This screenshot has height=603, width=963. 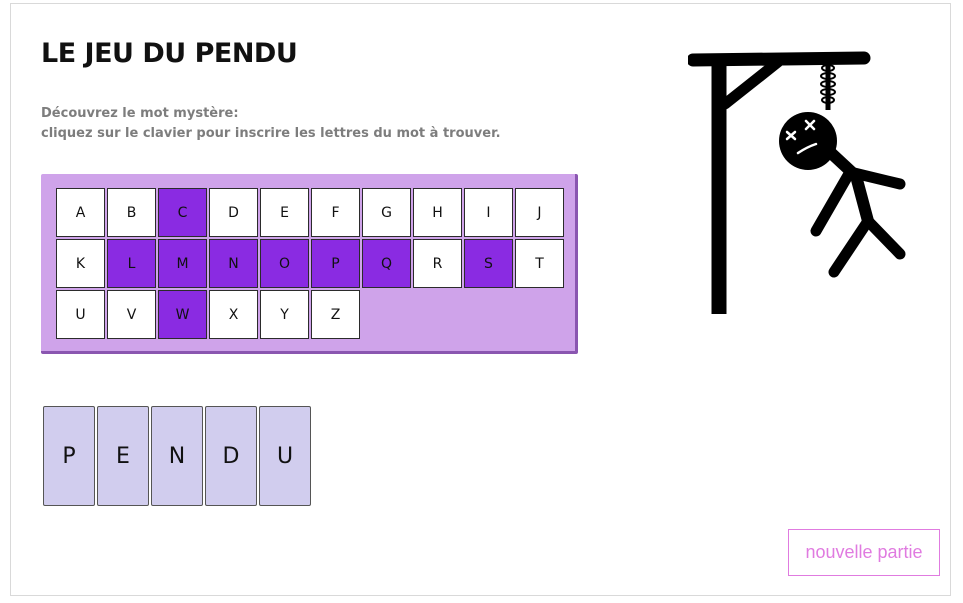 What do you see at coordinates (131, 212) in the screenshot?
I see `key-b: B` at bounding box center [131, 212].